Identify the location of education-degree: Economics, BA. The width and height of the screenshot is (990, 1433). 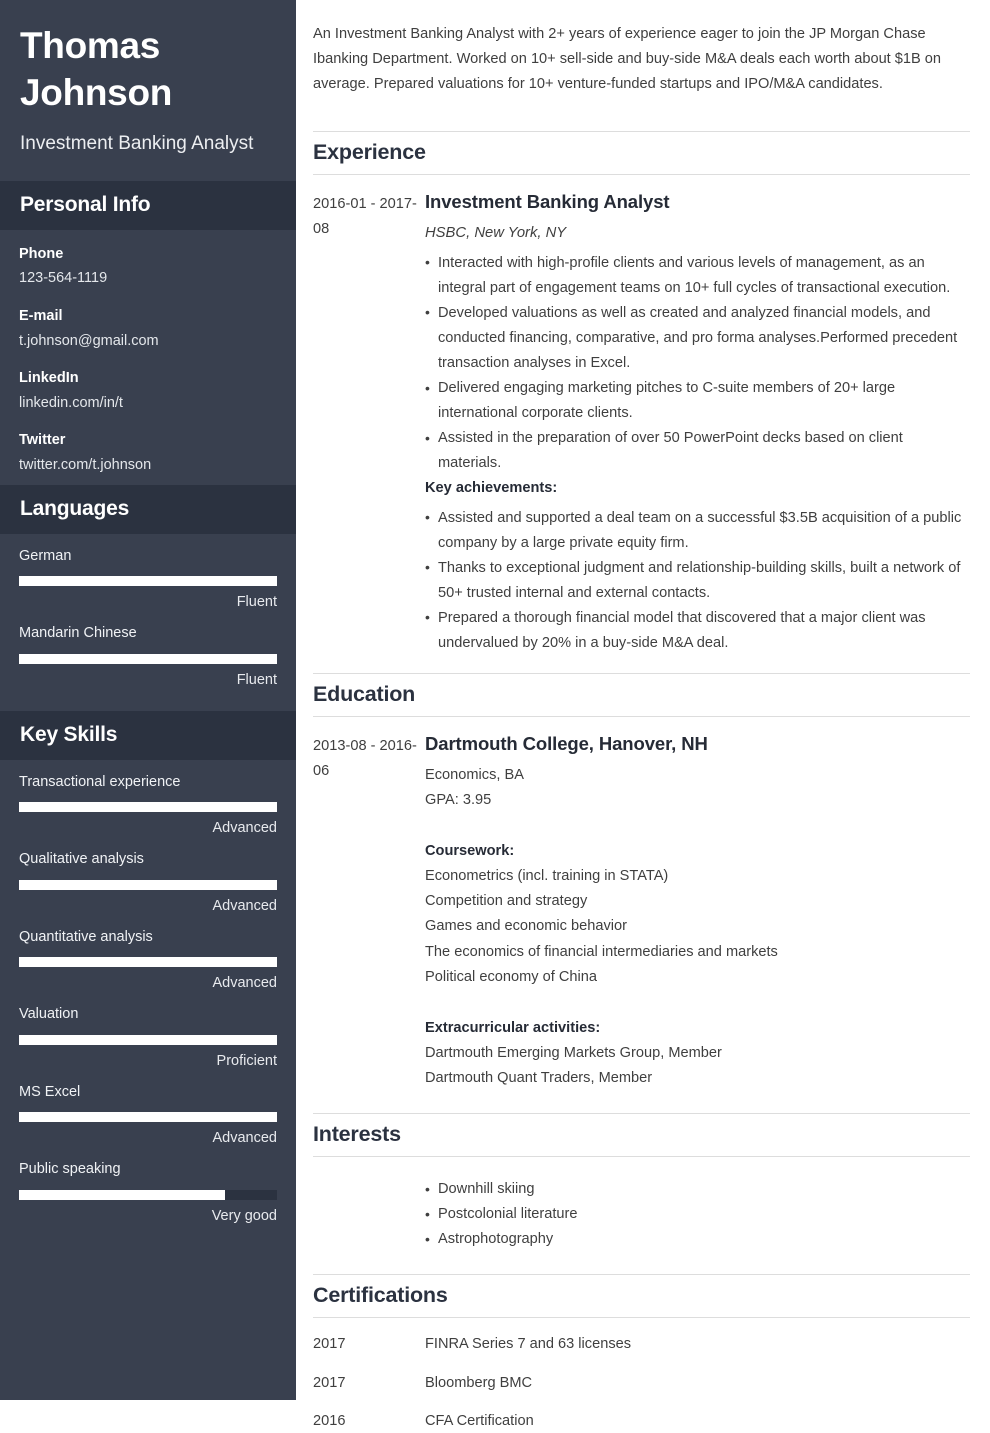
(474, 775).